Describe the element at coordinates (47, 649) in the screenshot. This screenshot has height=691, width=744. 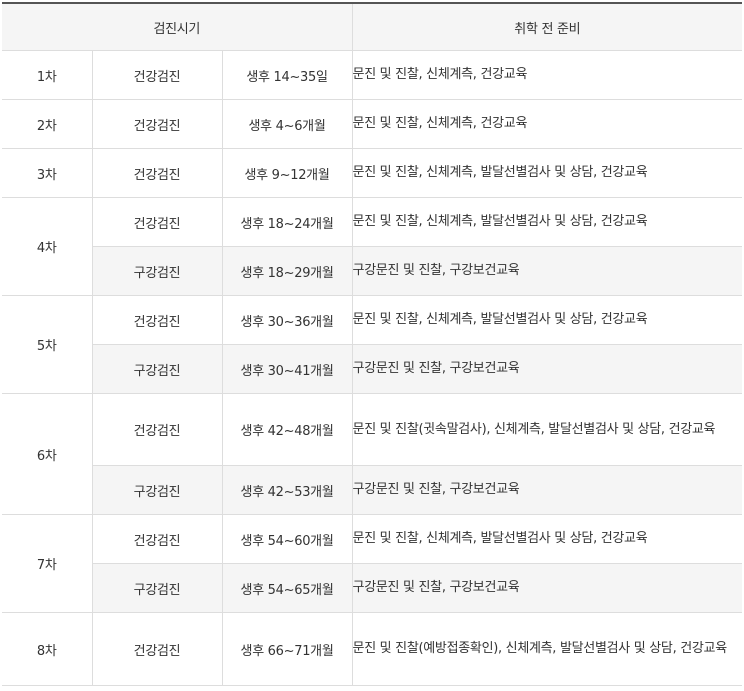
I see `round-label: 8차` at that location.